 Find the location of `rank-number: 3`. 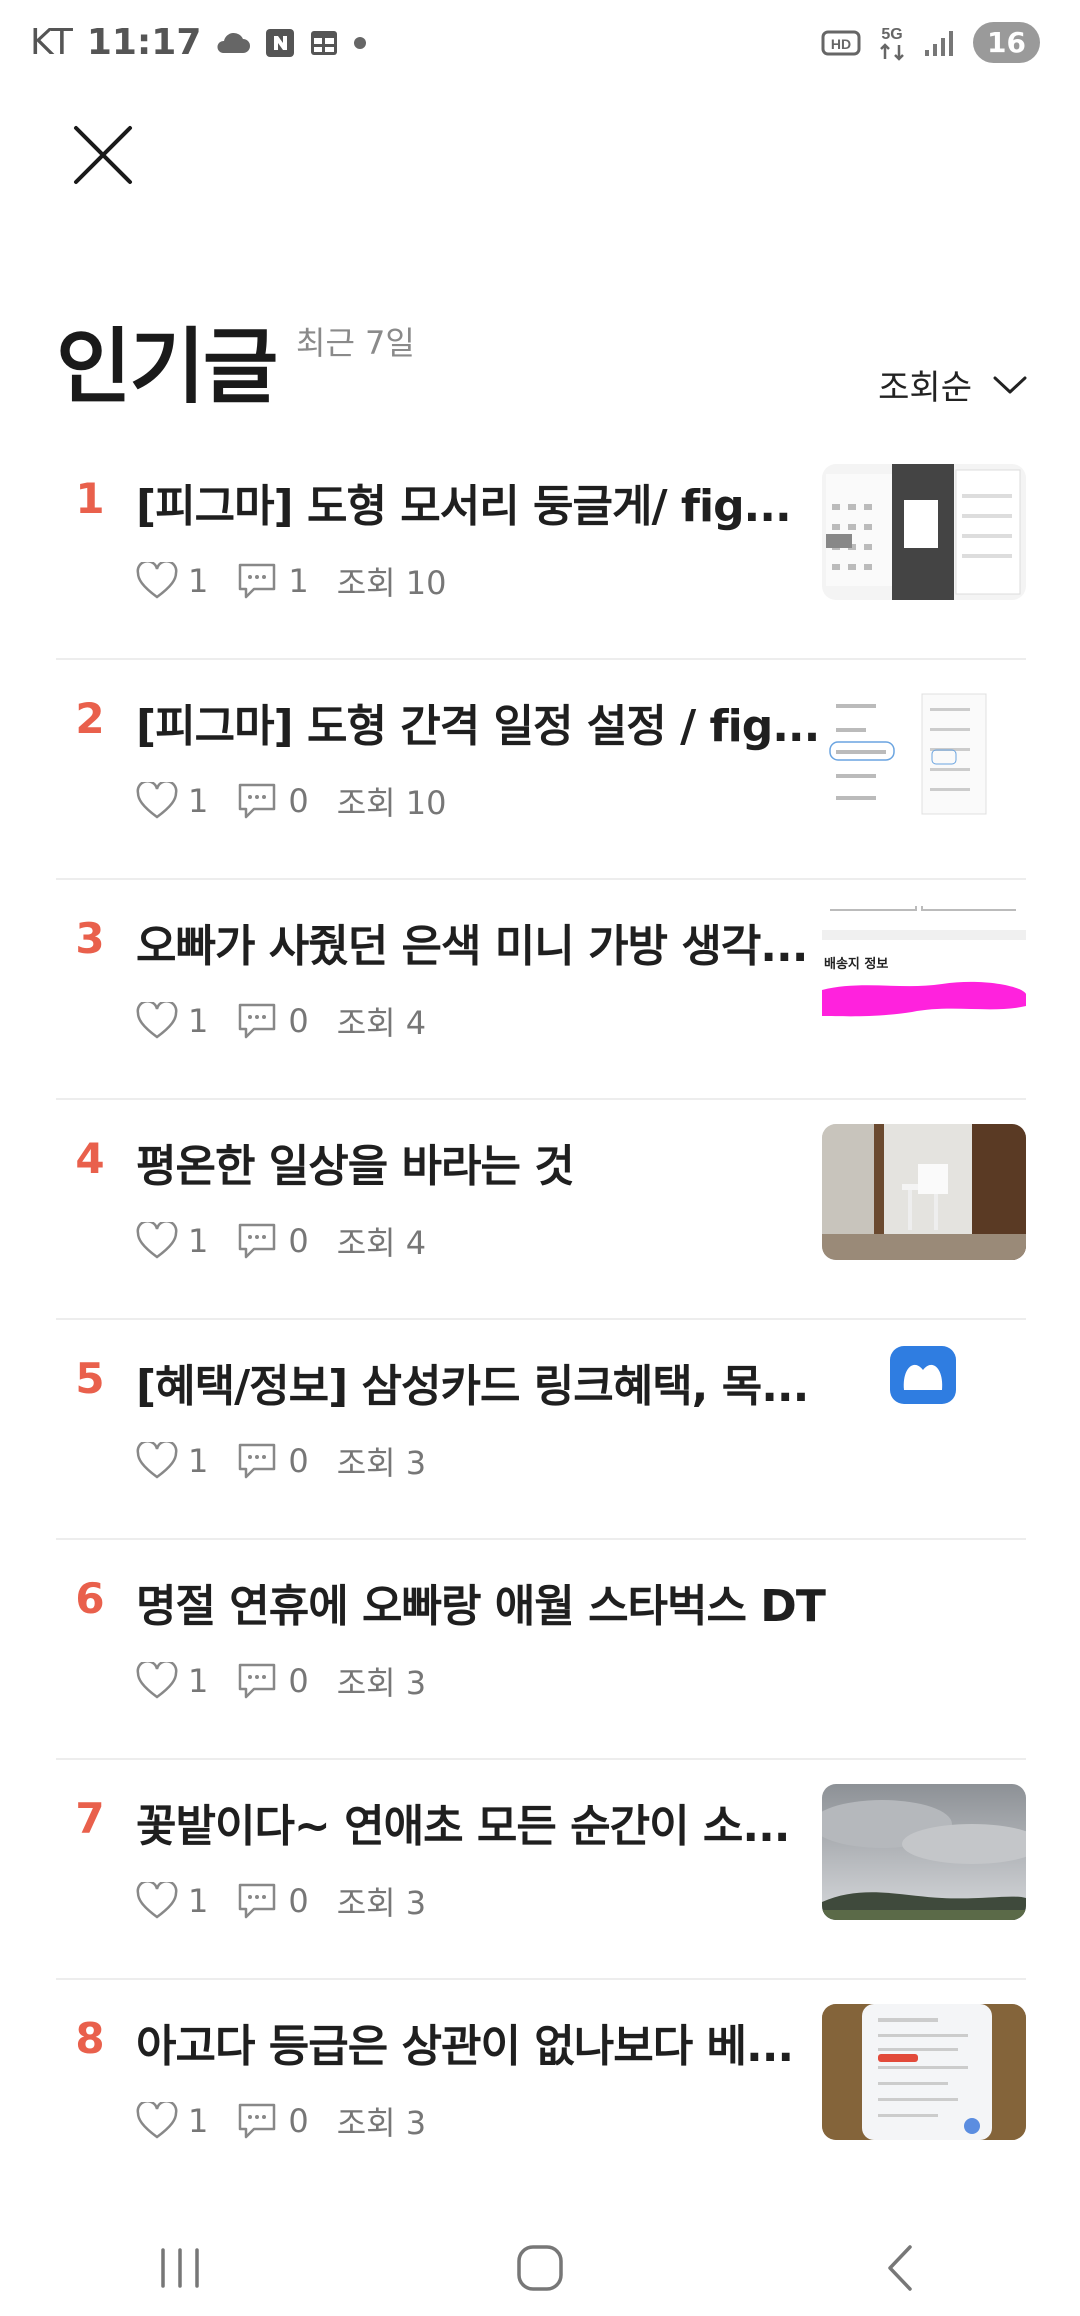

rank-number: 3 is located at coordinates (90, 938).